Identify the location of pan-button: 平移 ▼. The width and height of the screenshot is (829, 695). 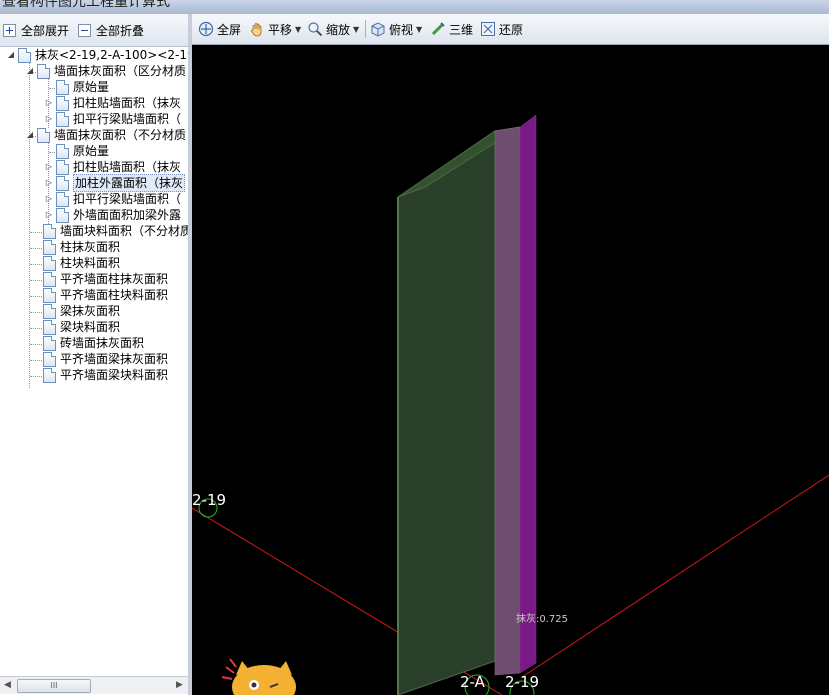
(275, 29).